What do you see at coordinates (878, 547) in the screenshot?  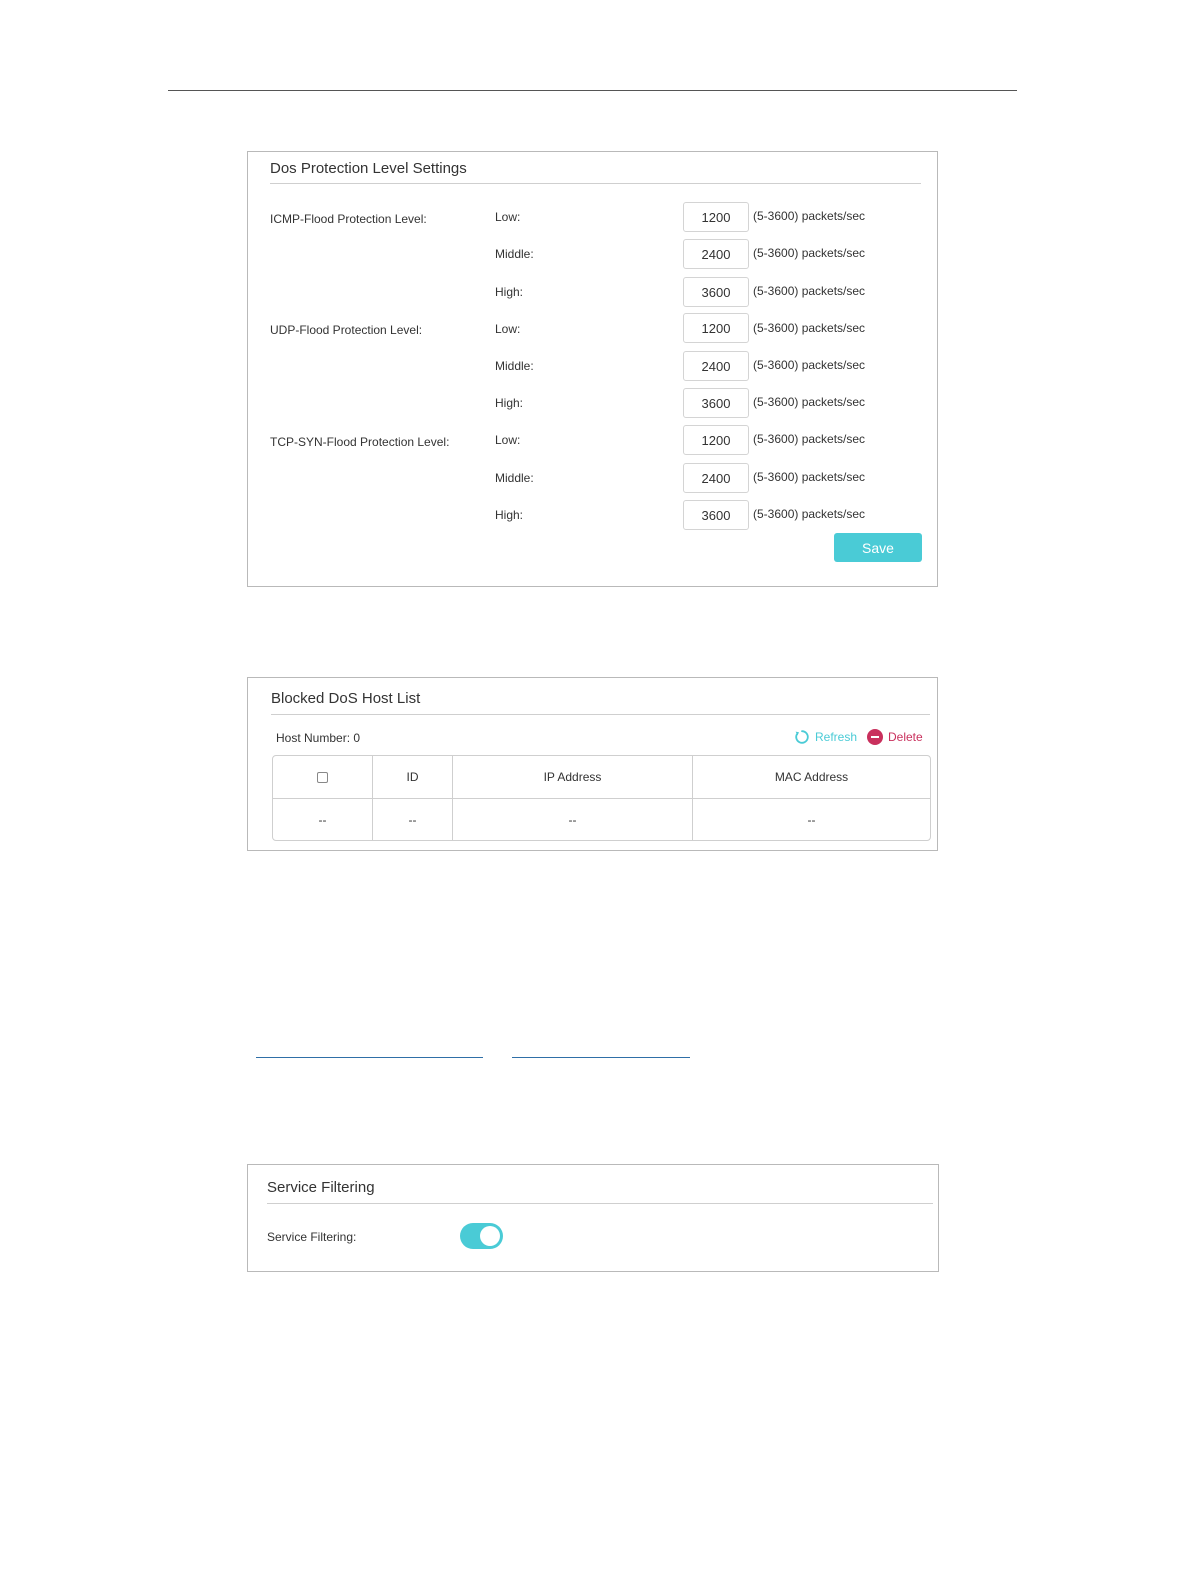 I see `save-button: Save` at bounding box center [878, 547].